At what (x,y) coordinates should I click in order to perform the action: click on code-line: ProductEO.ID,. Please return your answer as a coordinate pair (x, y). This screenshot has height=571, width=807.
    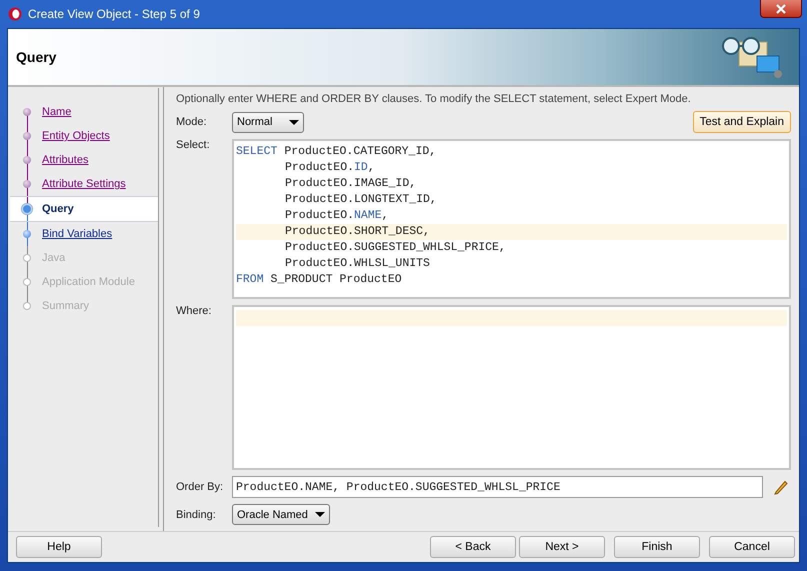
    Looking at the image, I should click on (329, 167).